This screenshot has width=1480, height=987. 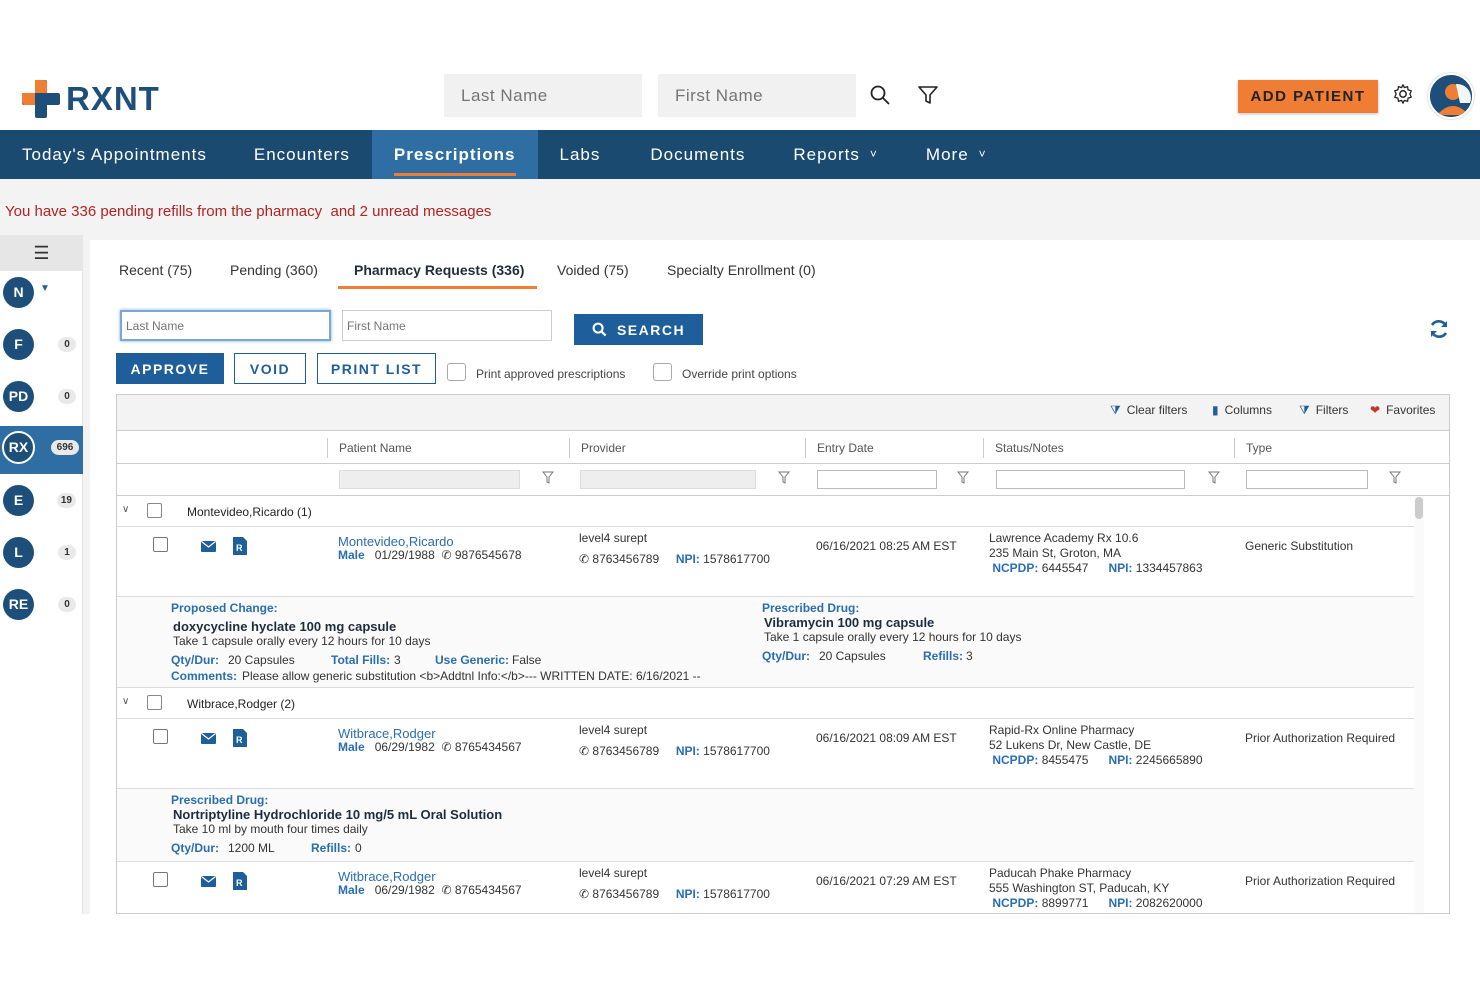 I want to click on gear-icon, so click(x=1403, y=94).